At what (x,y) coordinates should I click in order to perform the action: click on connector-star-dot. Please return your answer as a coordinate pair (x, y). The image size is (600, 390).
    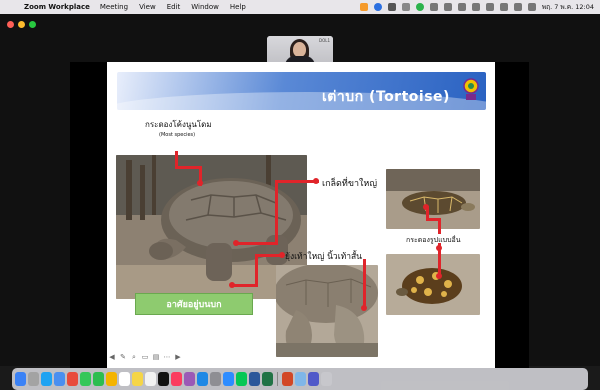
    Looking at the image, I should click on (439, 276).